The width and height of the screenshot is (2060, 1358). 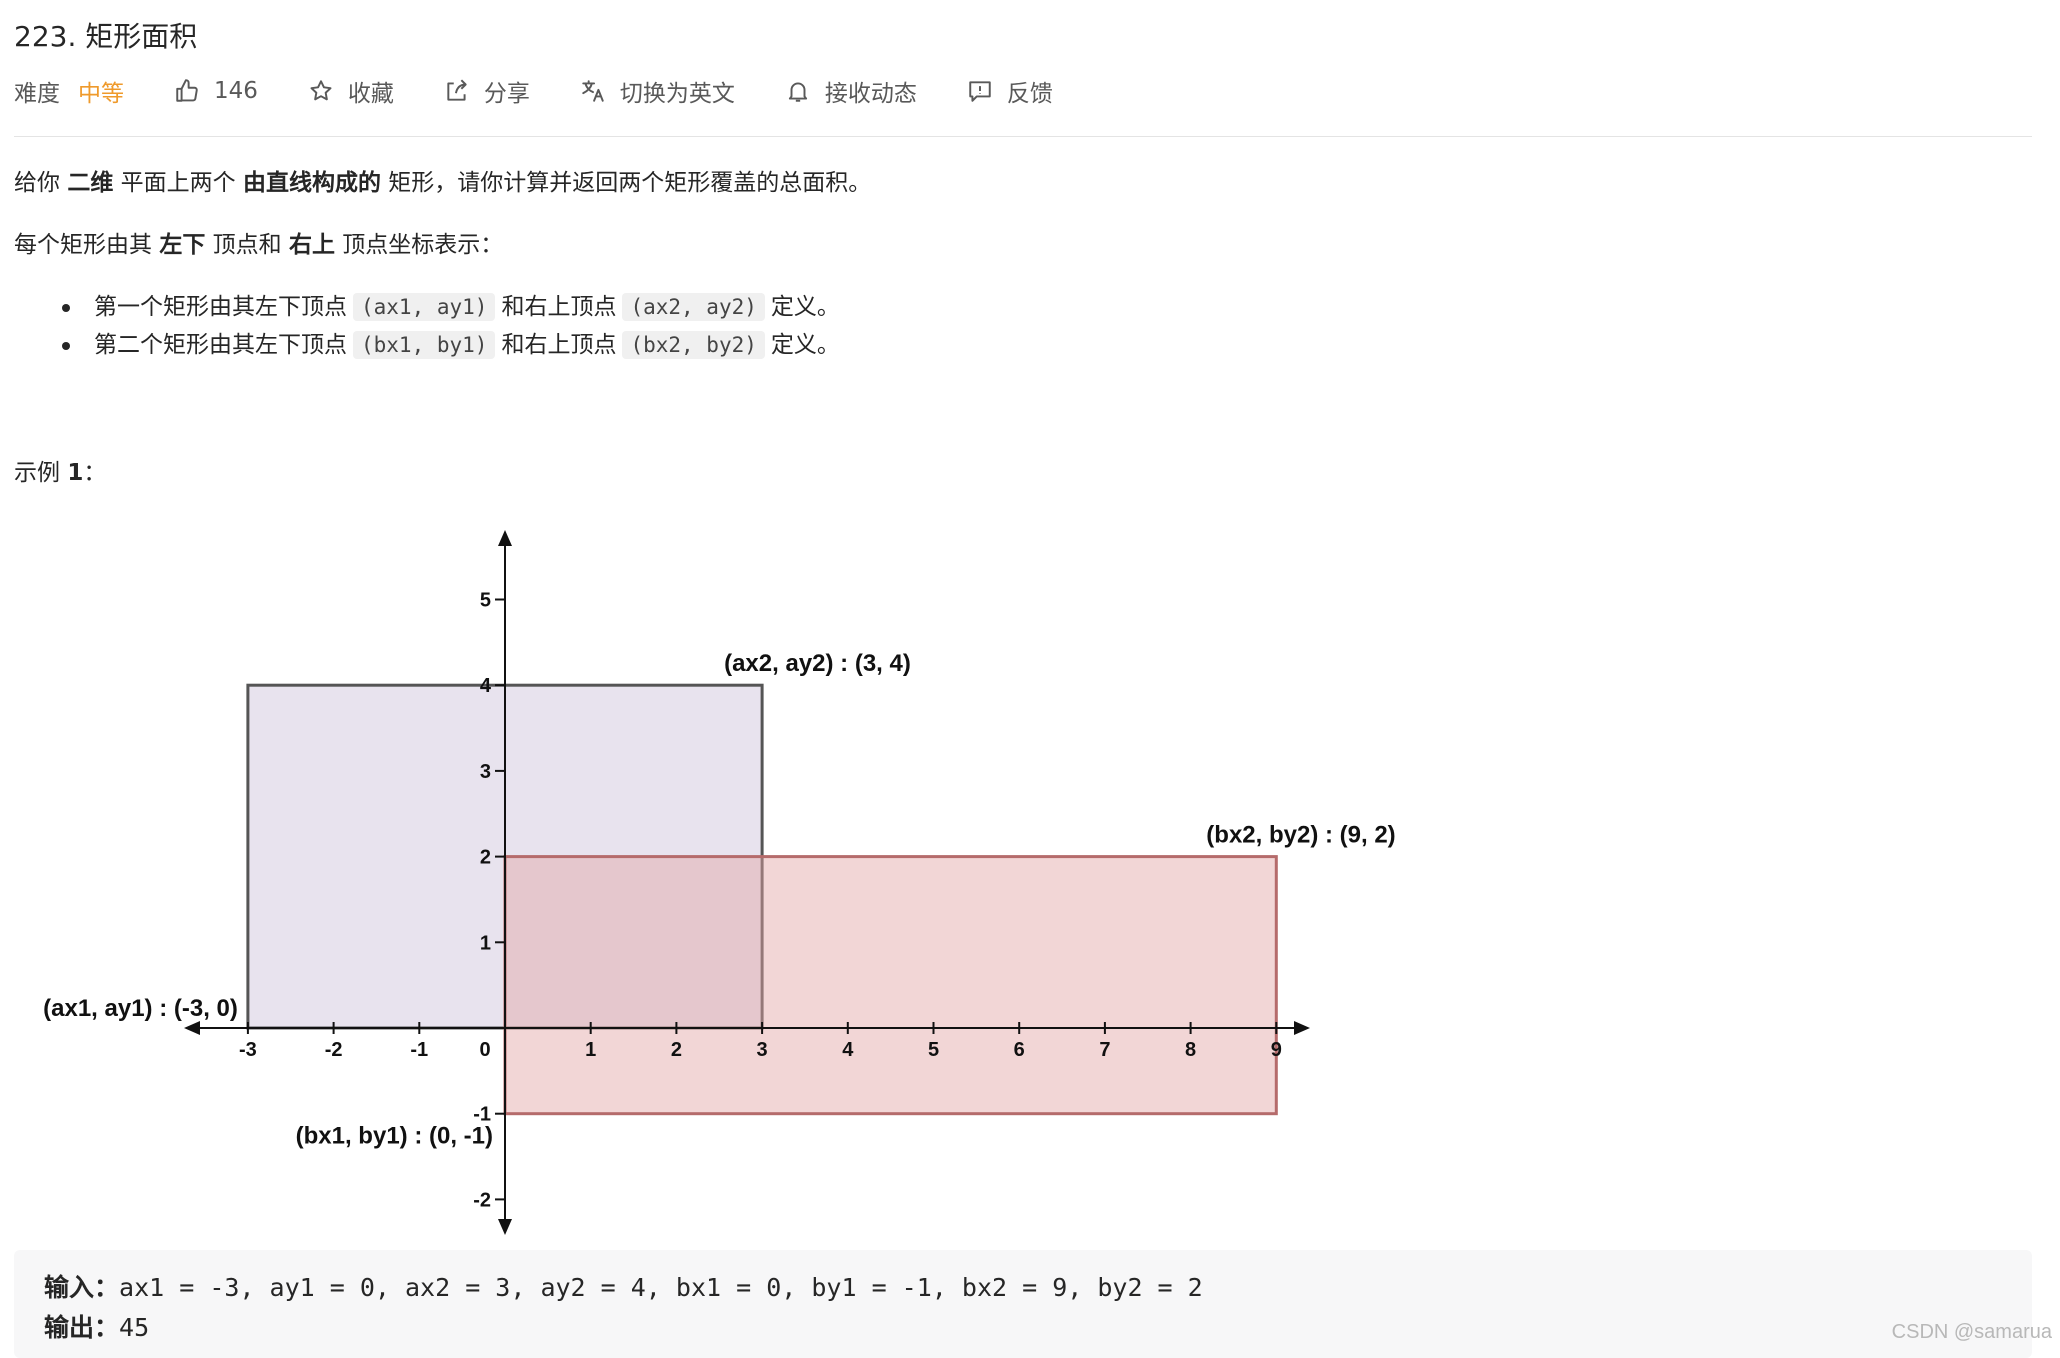 I want to click on text: 顶点和, so click(x=247, y=245).